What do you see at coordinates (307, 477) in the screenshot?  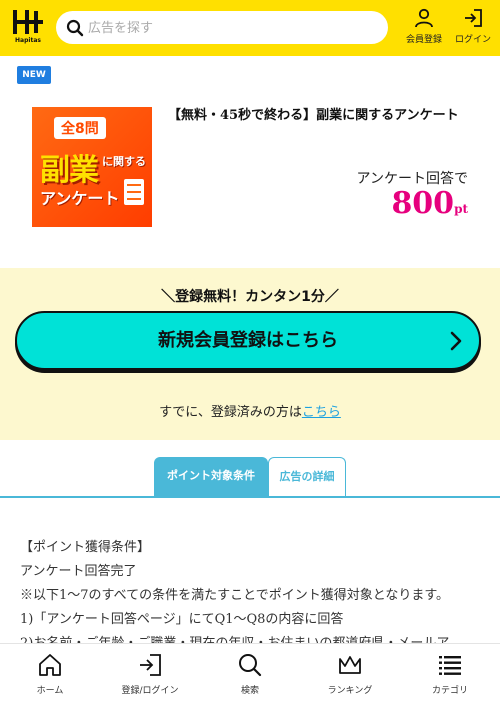 I see `tab-ad-details: 広告の詳細` at bounding box center [307, 477].